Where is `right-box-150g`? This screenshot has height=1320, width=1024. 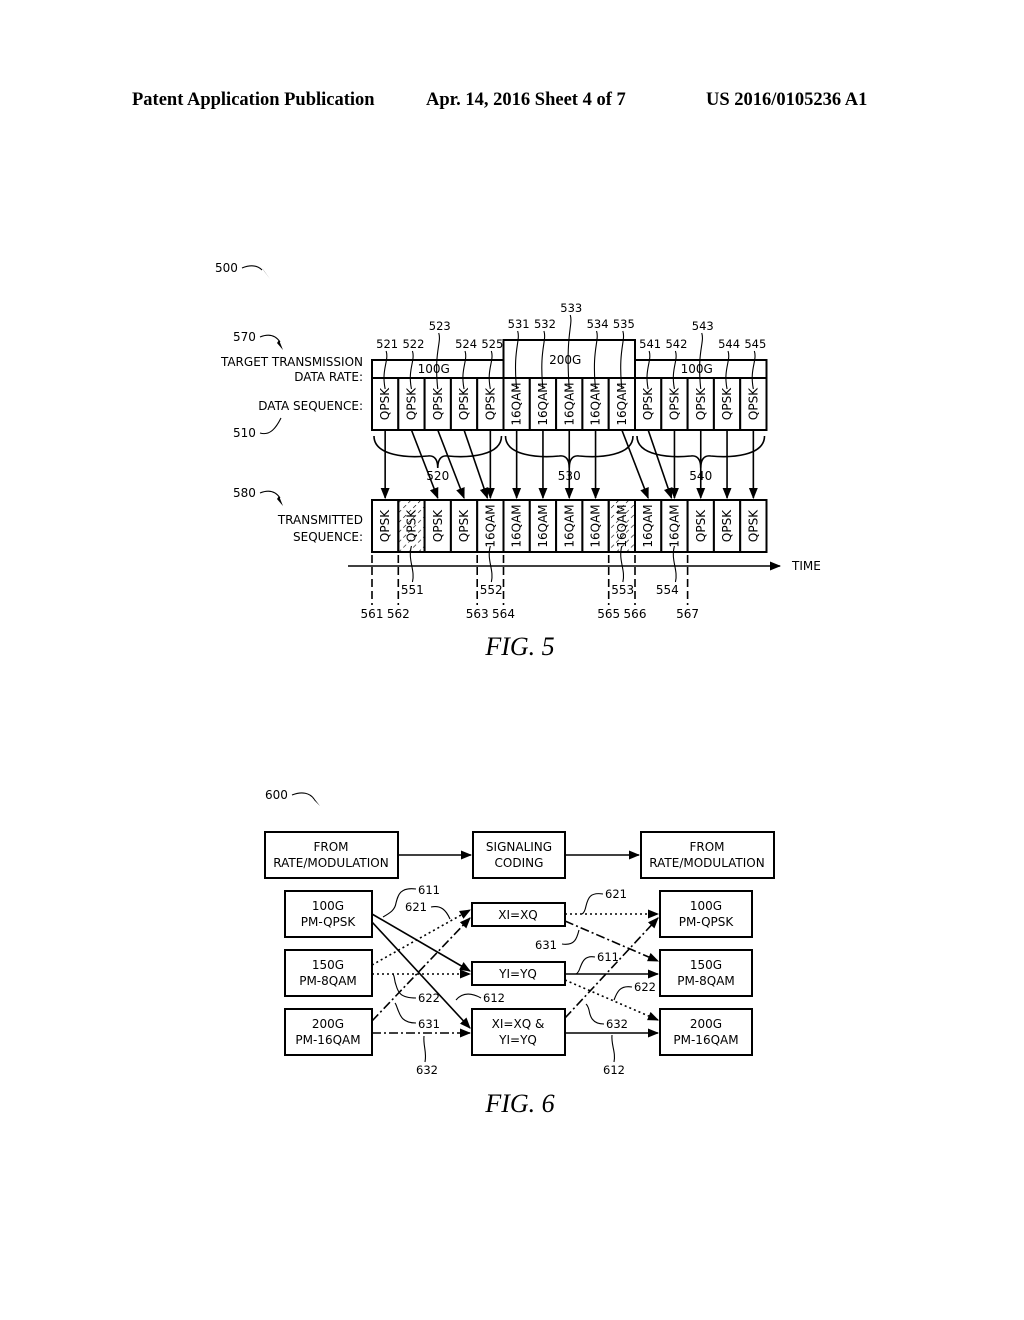
right-box-150g is located at coordinates (706, 973).